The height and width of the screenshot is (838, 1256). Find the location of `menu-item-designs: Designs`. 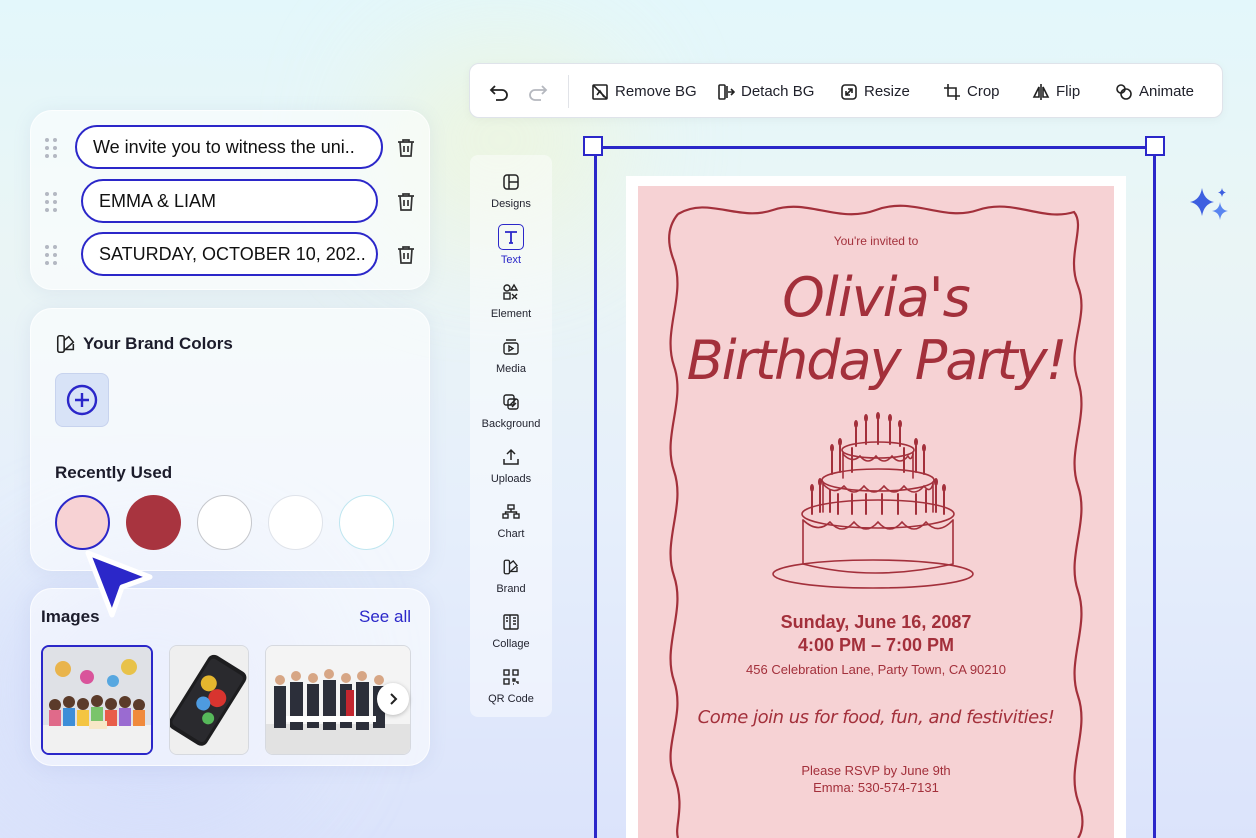

menu-item-designs: Designs is located at coordinates (511, 196).